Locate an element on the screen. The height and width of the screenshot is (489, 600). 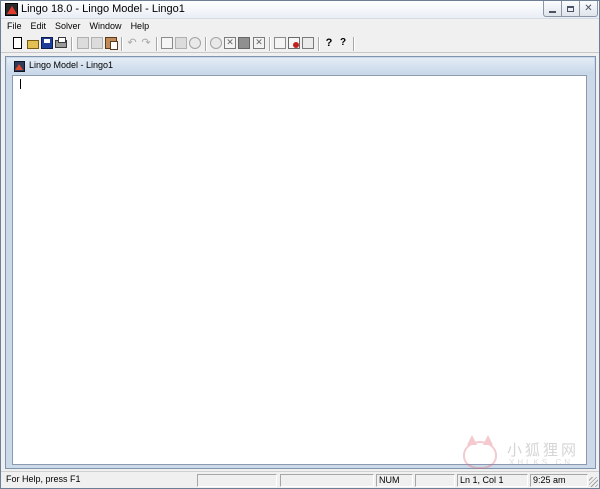
toolbar: ↶ ↷ ✕ ✕ ? ? is located at coordinates (300, 44).